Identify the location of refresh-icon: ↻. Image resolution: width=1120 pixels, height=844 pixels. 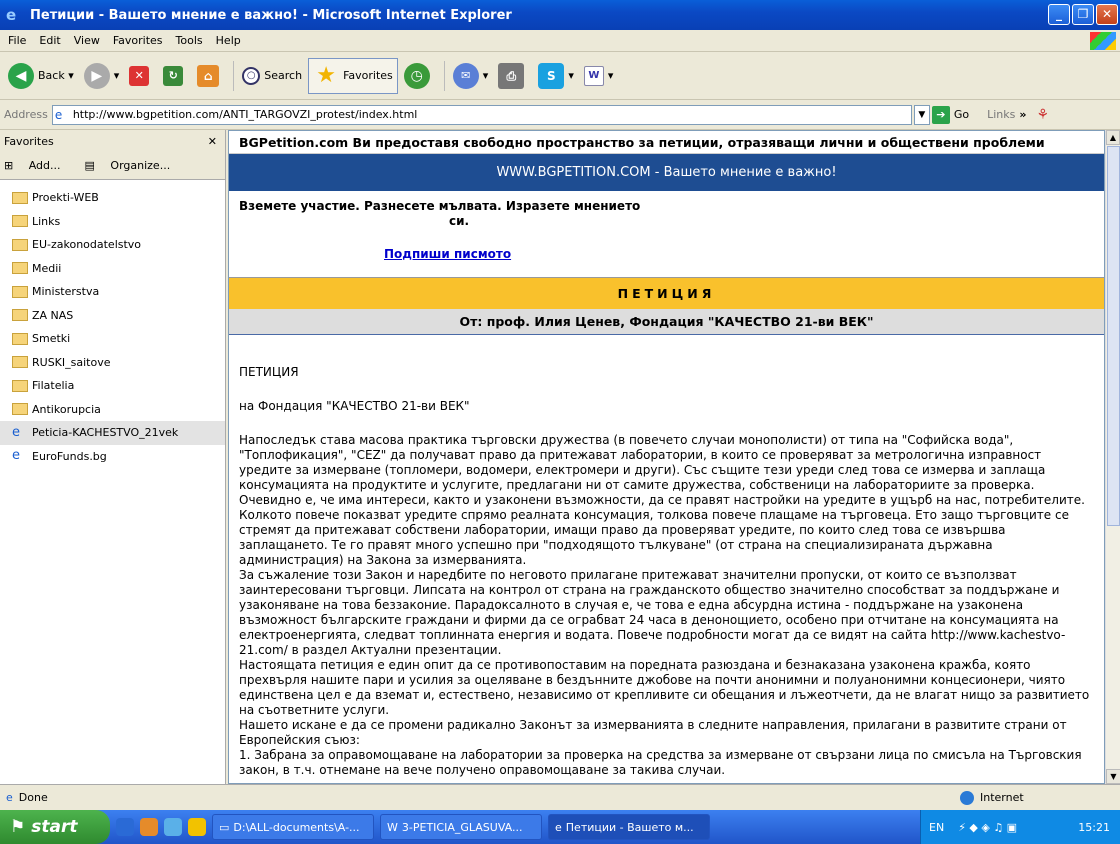
(173, 75).